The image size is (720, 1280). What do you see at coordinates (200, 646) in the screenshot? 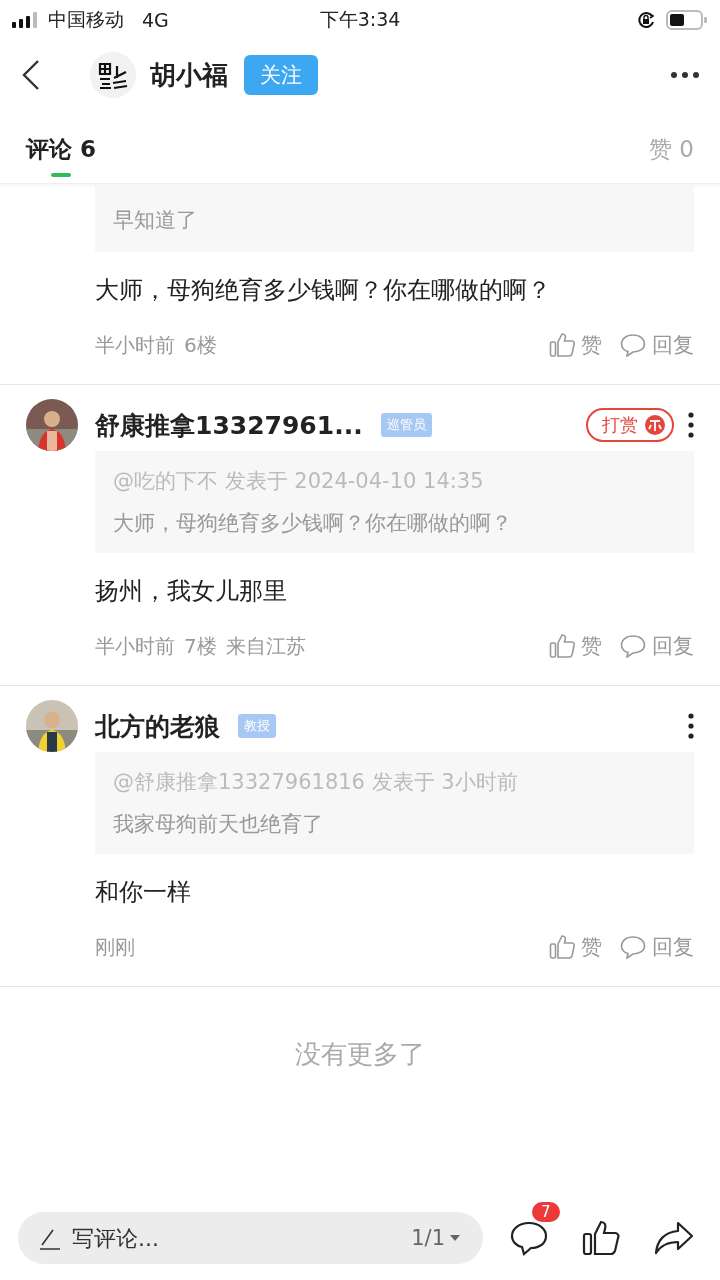
I see `comment-meta: 7楼` at bounding box center [200, 646].